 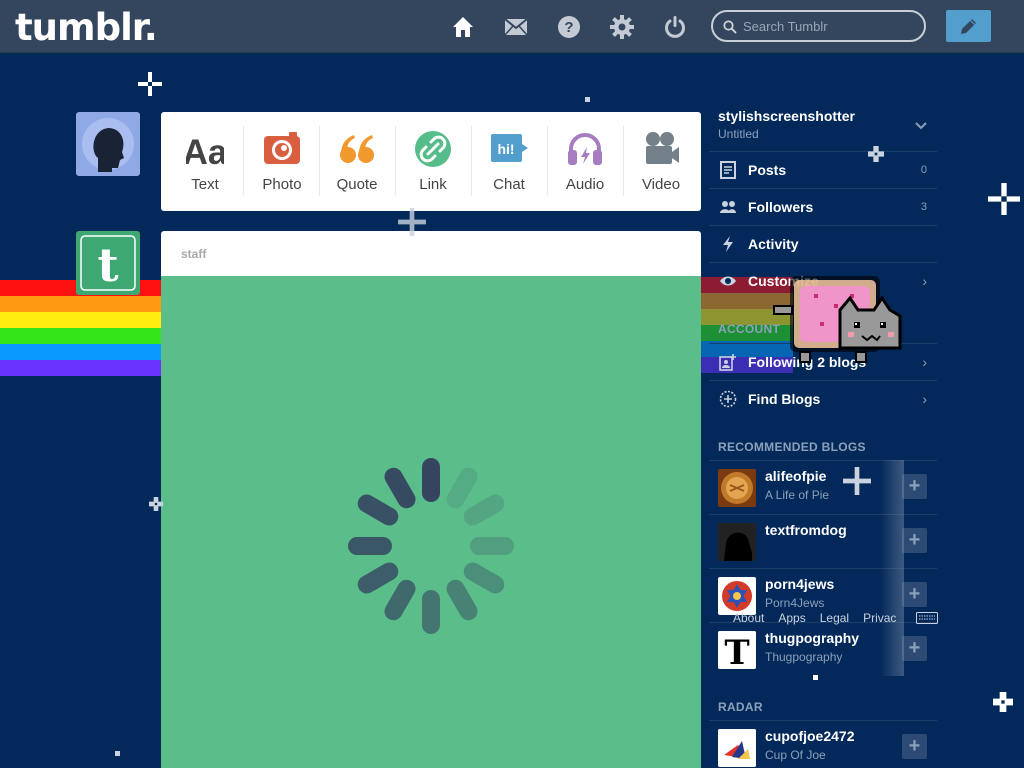 I want to click on svg-text: t, so click(x=108, y=265).